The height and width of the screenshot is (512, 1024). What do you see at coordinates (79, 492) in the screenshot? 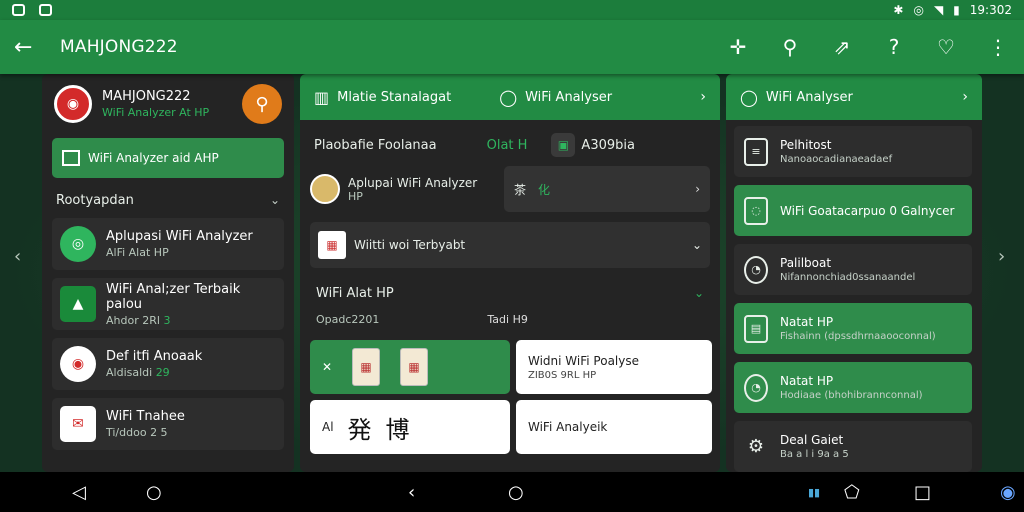
I see `back-icon: ◁` at bounding box center [79, 492].